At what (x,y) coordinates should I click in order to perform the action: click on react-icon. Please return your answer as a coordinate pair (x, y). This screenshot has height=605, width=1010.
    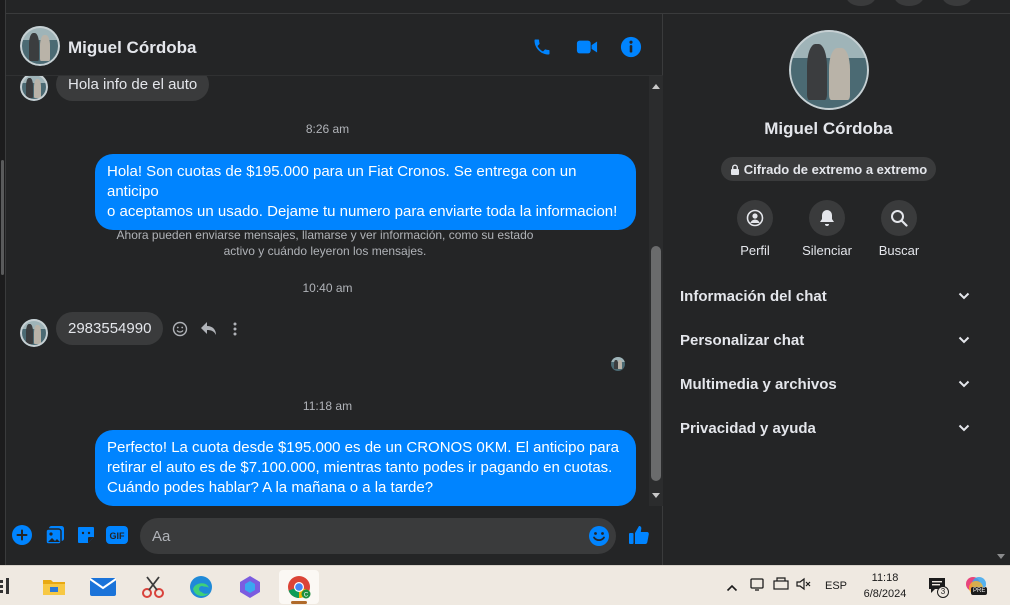
    Looking at the image, I should click on (180, 331).